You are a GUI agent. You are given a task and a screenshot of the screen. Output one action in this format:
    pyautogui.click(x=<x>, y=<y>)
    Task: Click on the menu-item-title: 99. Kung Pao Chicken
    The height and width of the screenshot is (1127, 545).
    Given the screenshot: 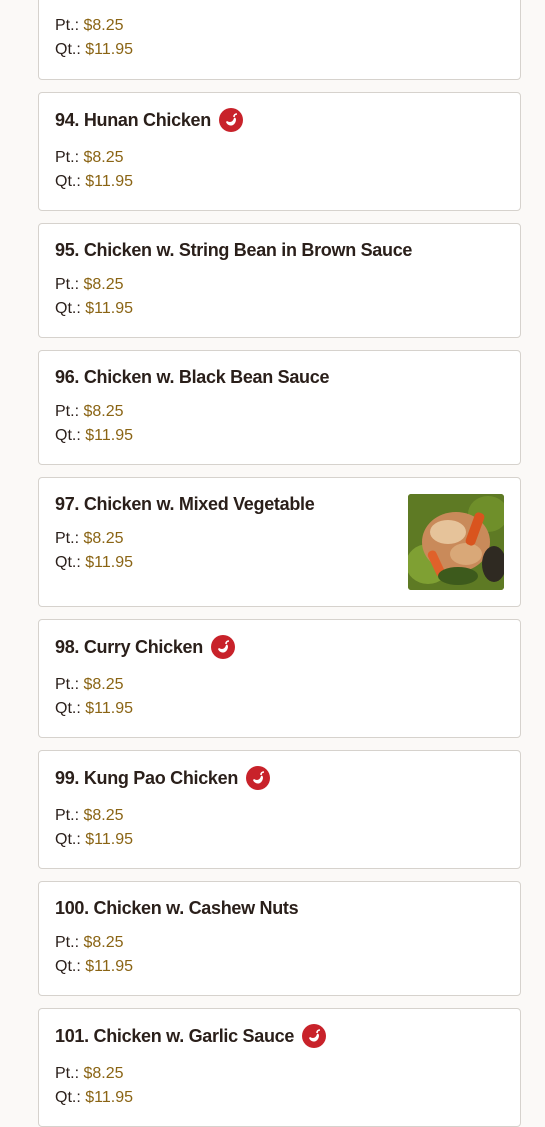 What is the action you would take?
    pyautogui.click(x=147, y=777)
    